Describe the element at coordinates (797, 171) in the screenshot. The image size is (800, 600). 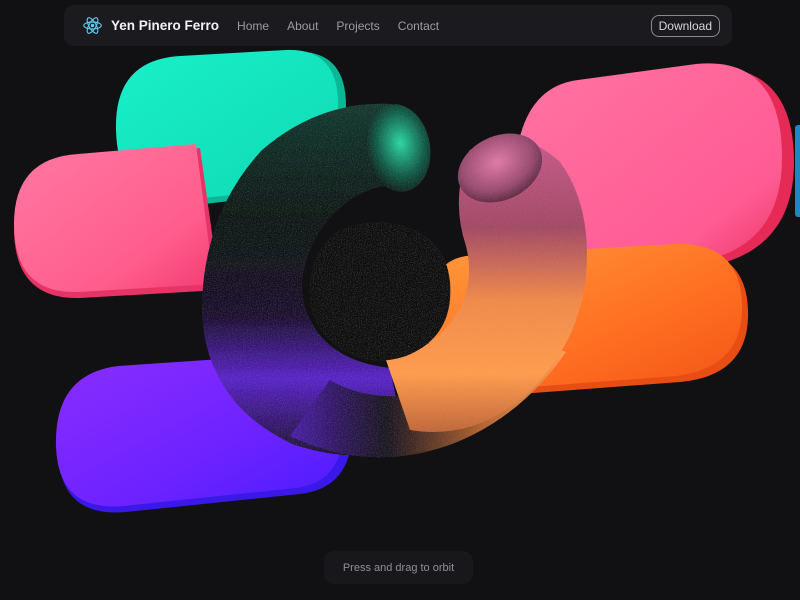
I see `edge-scroll-indicator` at that location.